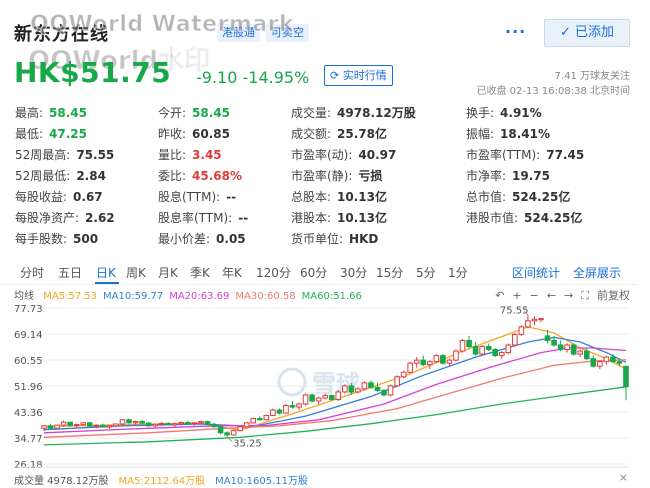 This screenshot has height=488, width=650. What do you see at coordinates (43, 155) in the screenshot?
I see `quote-label: 52周最高:` at bounding box center [43, 155].